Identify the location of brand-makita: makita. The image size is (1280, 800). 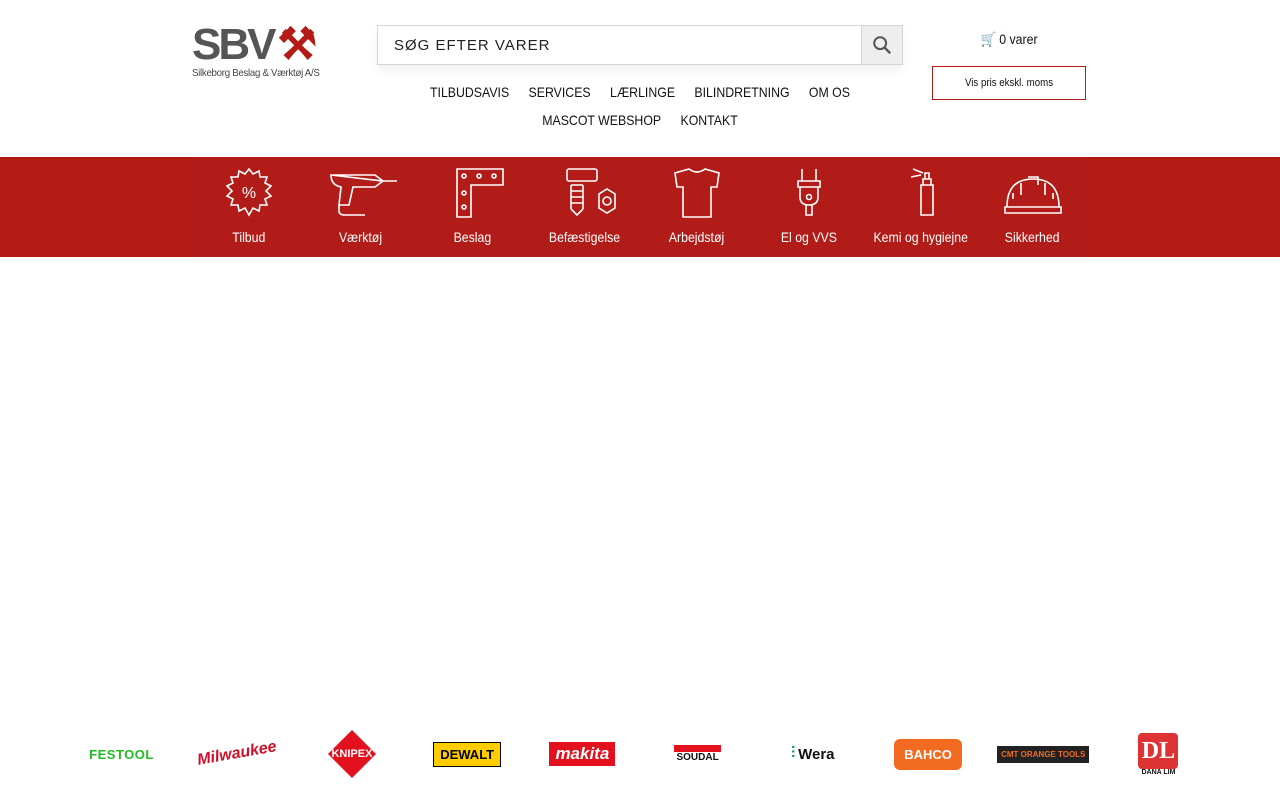
(582, 754).